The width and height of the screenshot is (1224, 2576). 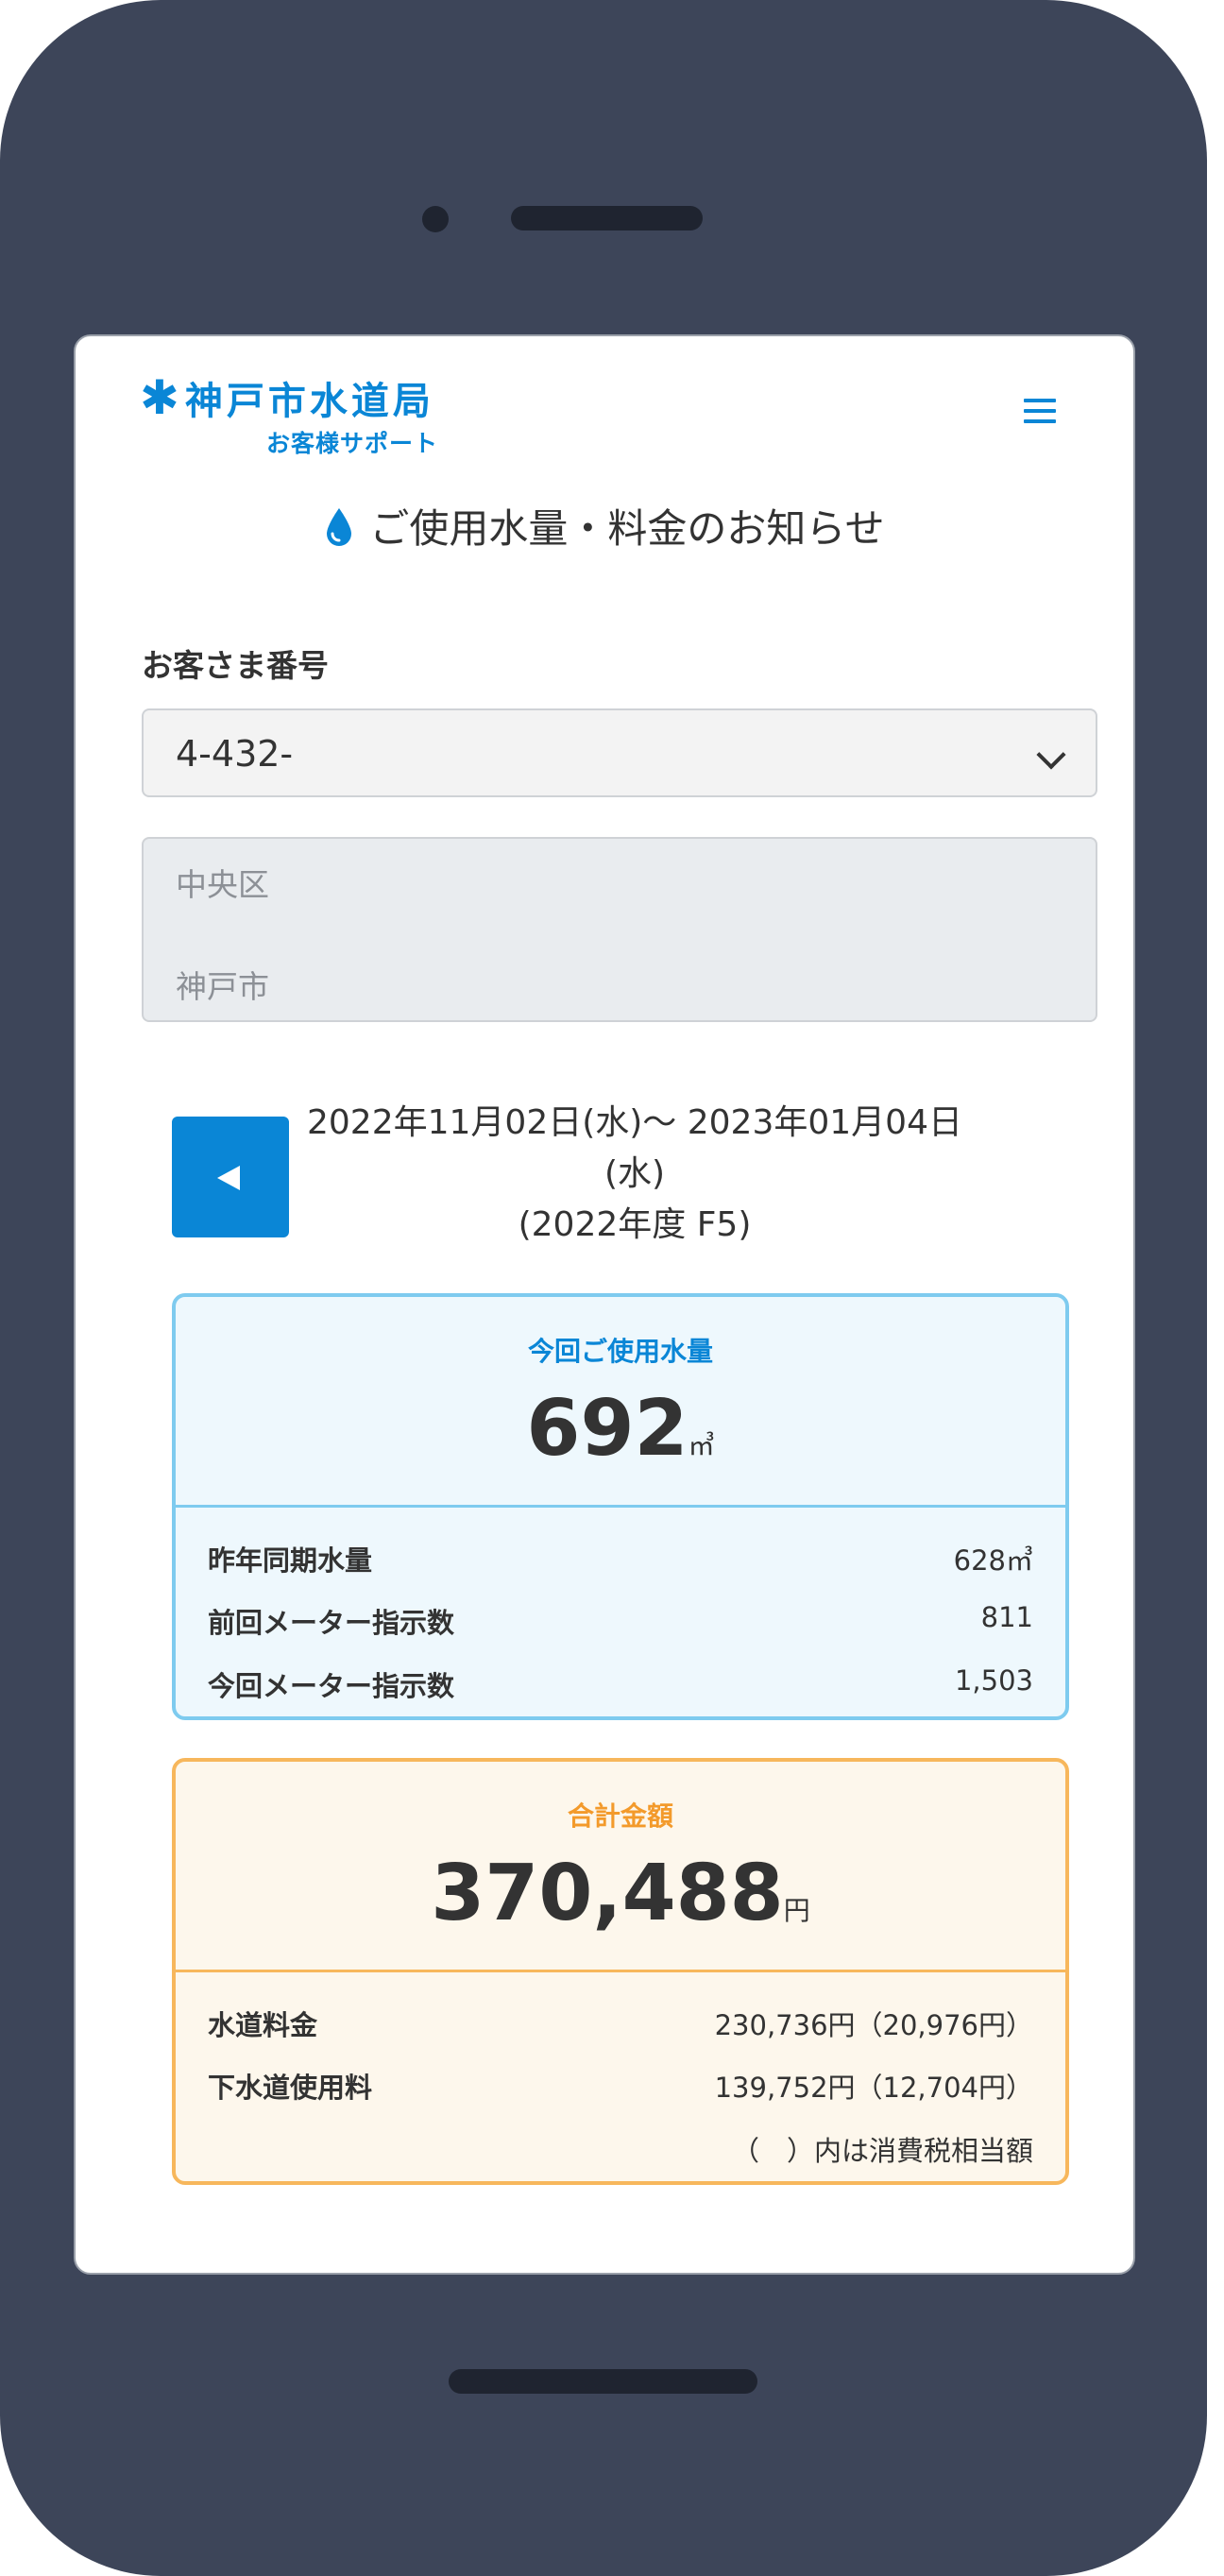 What do you see at coordinates (620, 1621) in the screenshot?
I see `usage-row: 前回メーター指示数 811` at bounding box center [620, 1621].